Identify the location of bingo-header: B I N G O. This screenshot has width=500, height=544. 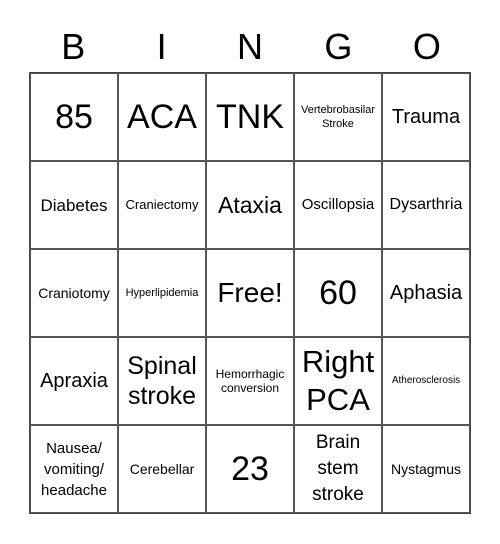
(250, 47).